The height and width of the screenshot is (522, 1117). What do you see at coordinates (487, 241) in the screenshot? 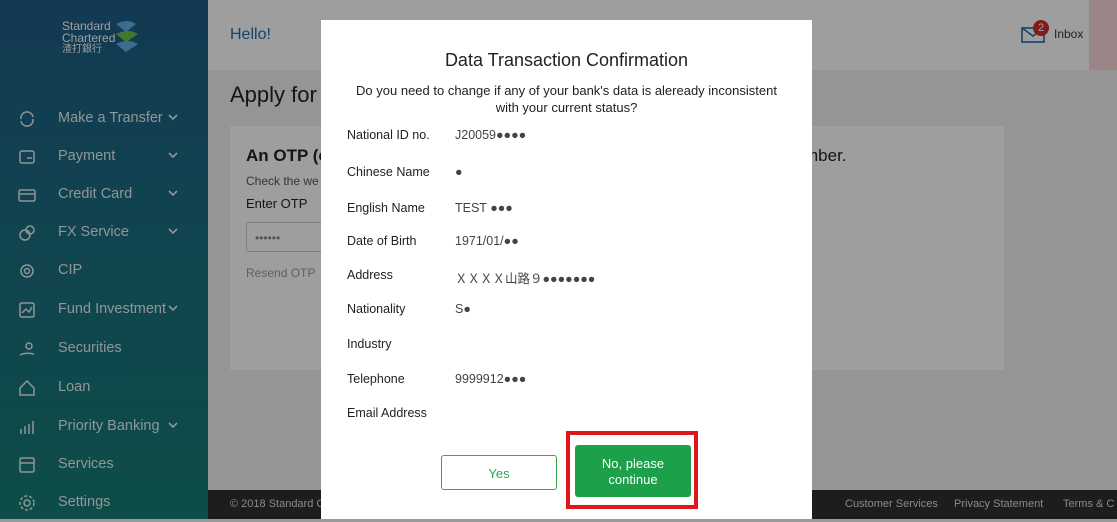
I see `data-row-value: 1971/01/●●` at bounding box center [487, 241].